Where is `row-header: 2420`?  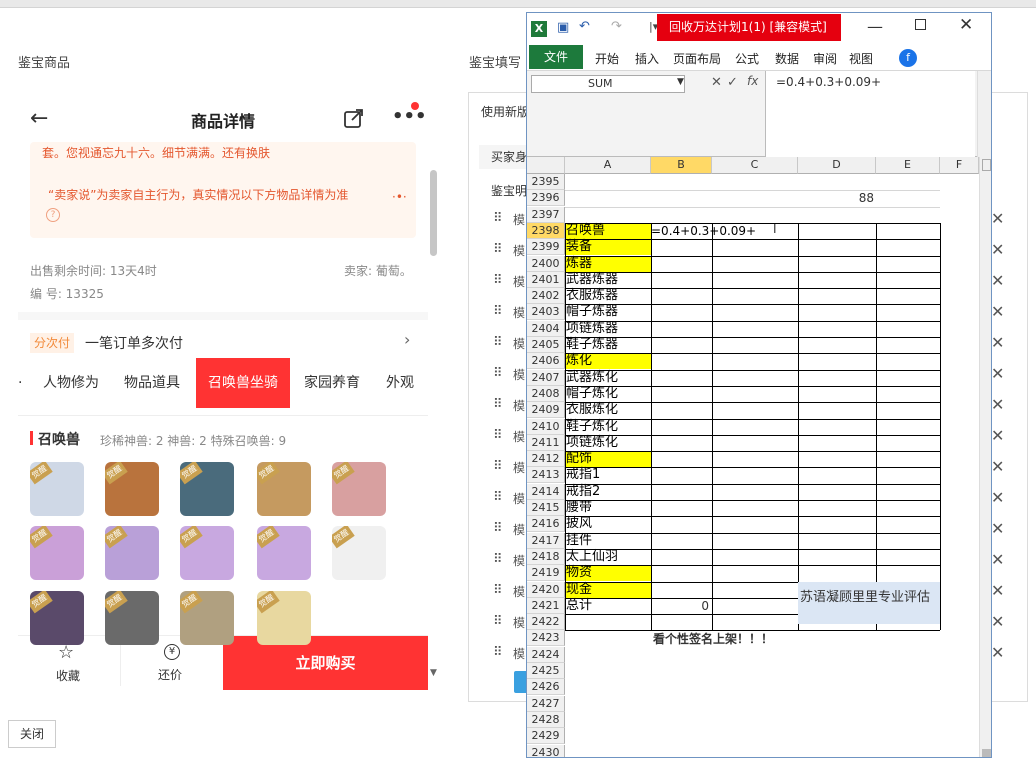 row-header: 2420 is located at coordinates (546, 589).